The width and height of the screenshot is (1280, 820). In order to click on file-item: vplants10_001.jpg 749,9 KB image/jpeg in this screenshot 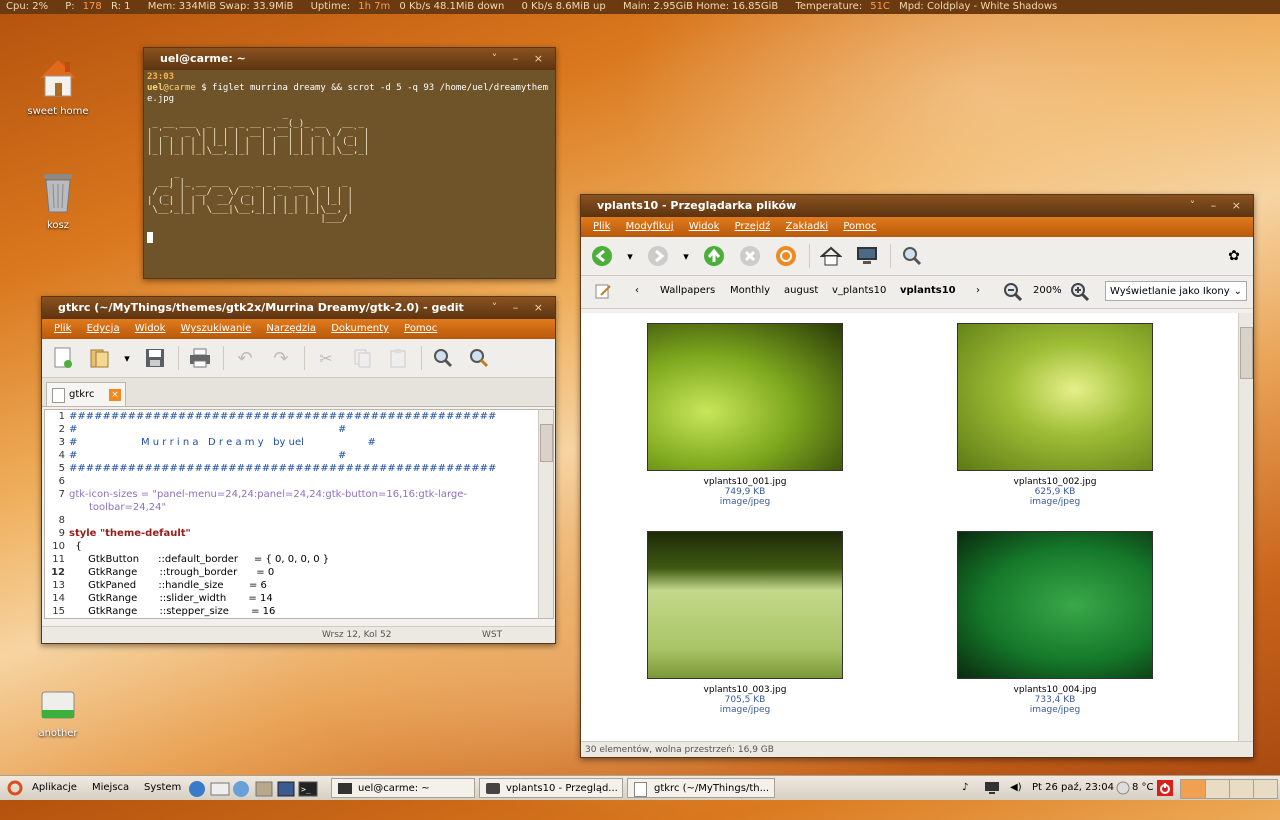, I will do `click(745, 415)`.